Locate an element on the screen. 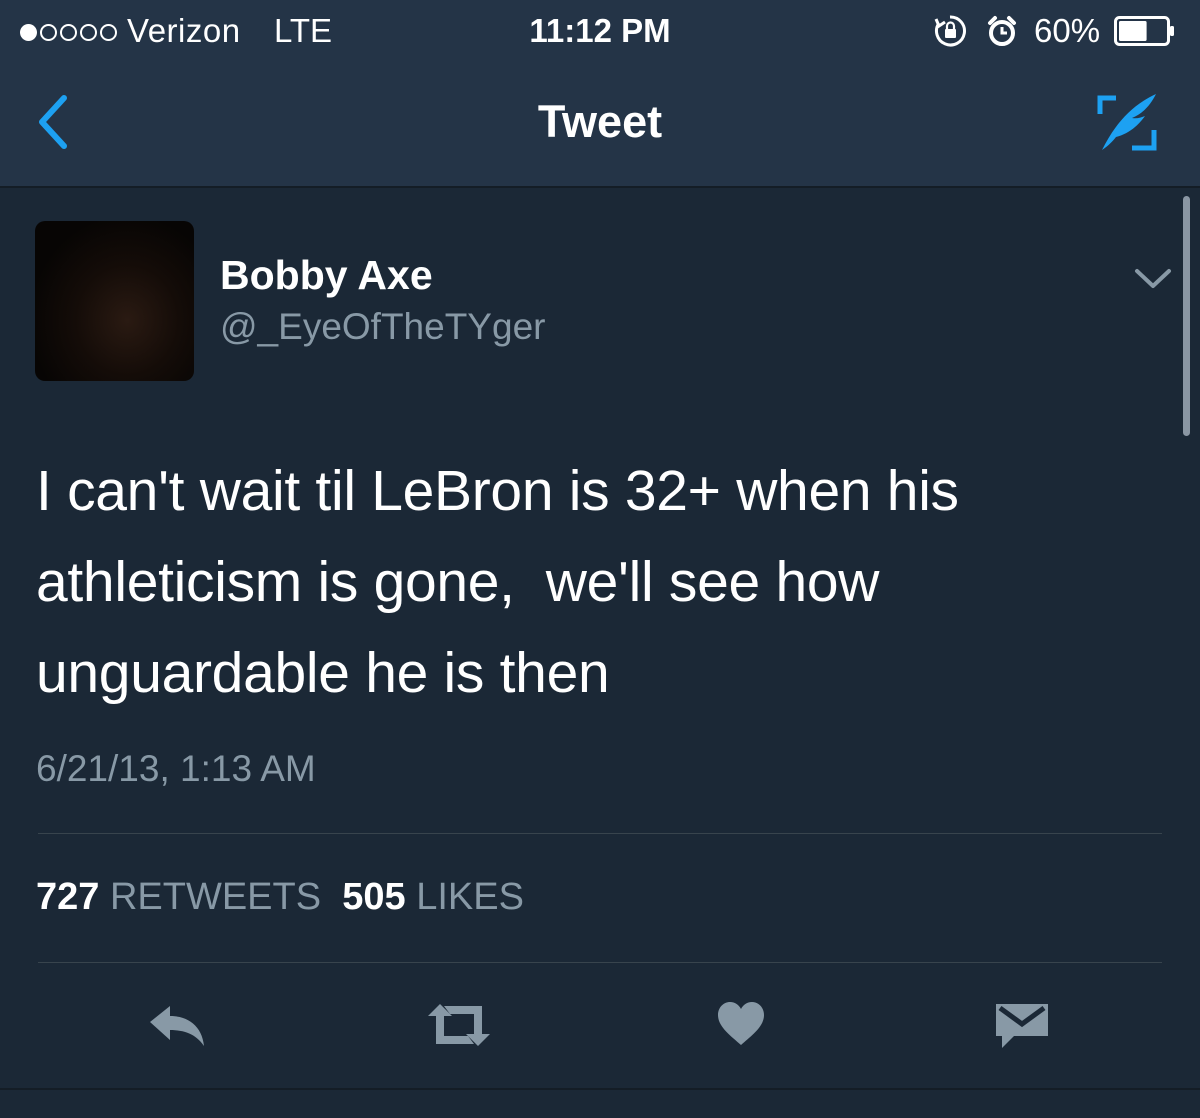 This screenshot has width=1200, height=1118. retweet-icon is located at coordinates (459, 1025).